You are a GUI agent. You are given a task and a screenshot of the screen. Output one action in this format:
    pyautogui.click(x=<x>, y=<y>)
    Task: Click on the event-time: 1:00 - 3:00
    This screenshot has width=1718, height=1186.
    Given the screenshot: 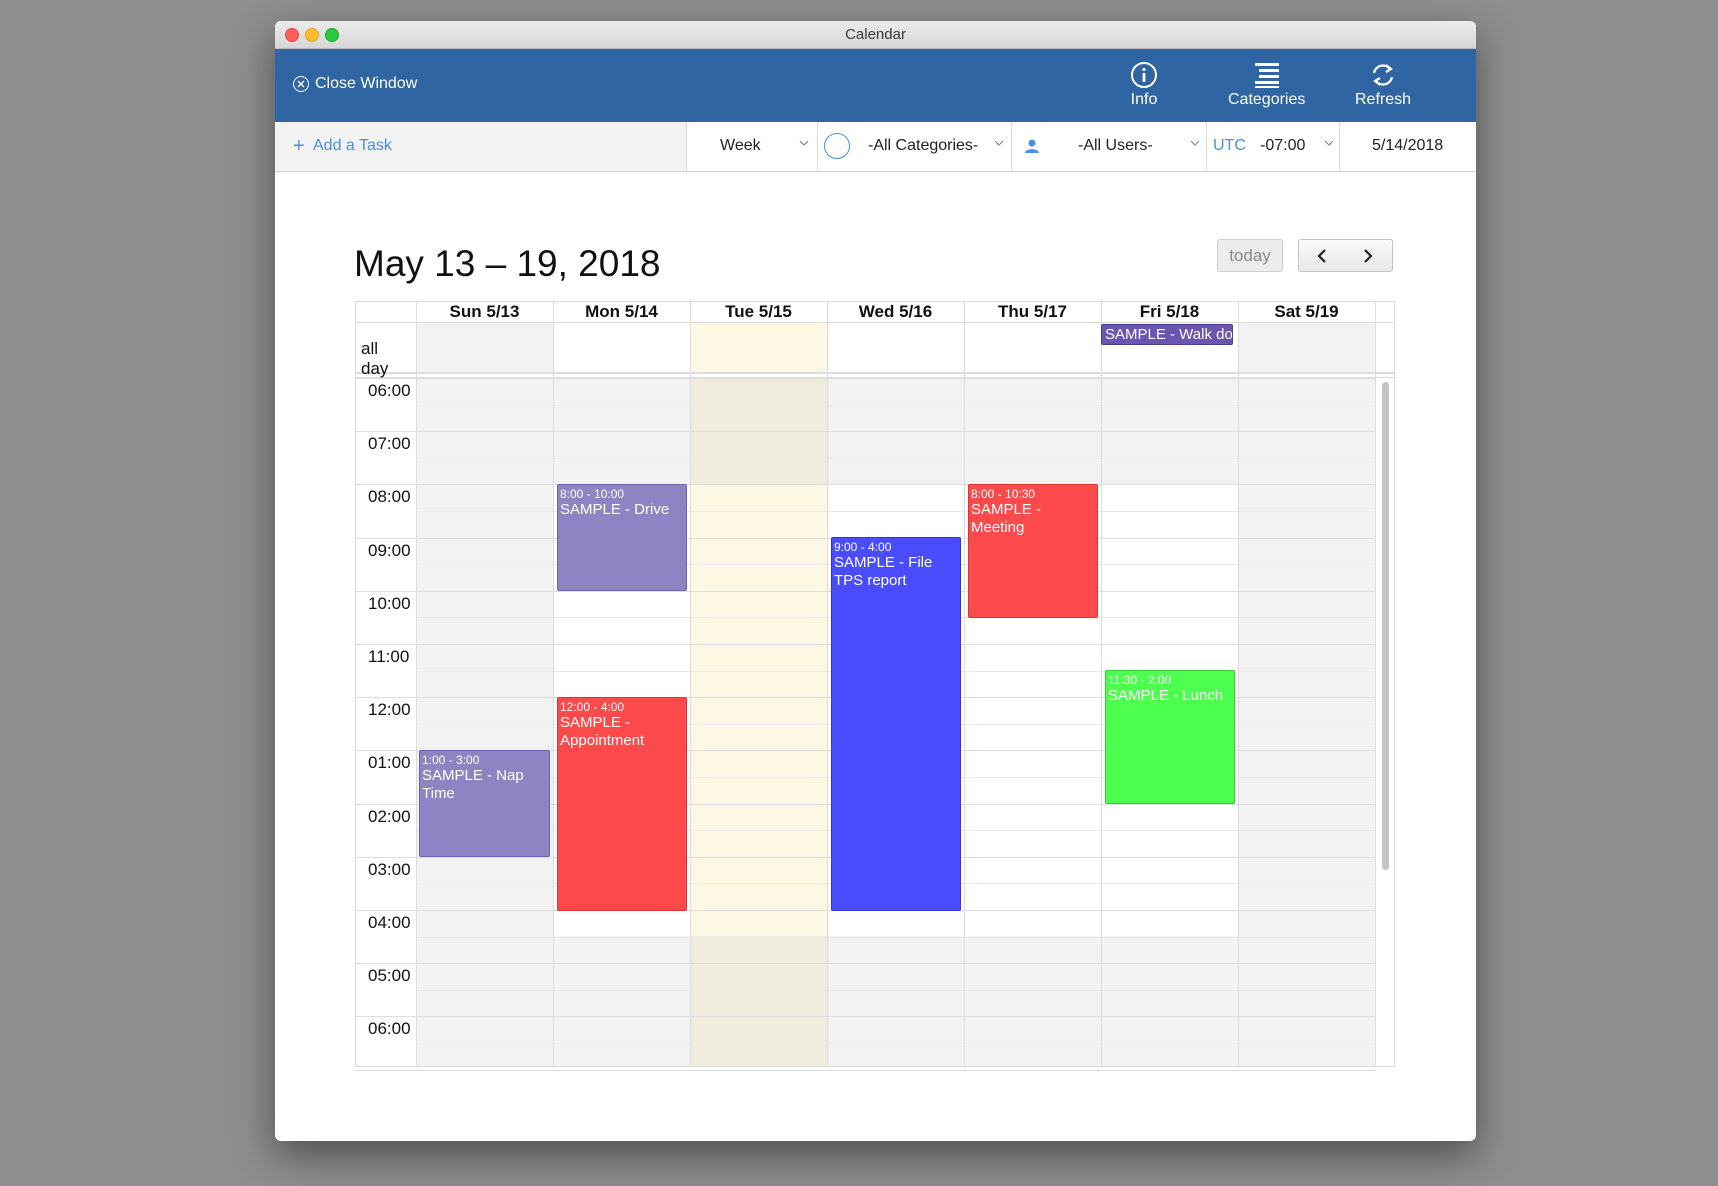 What is the action you would take?
    pyautogui.click(x=451, y=760)
    